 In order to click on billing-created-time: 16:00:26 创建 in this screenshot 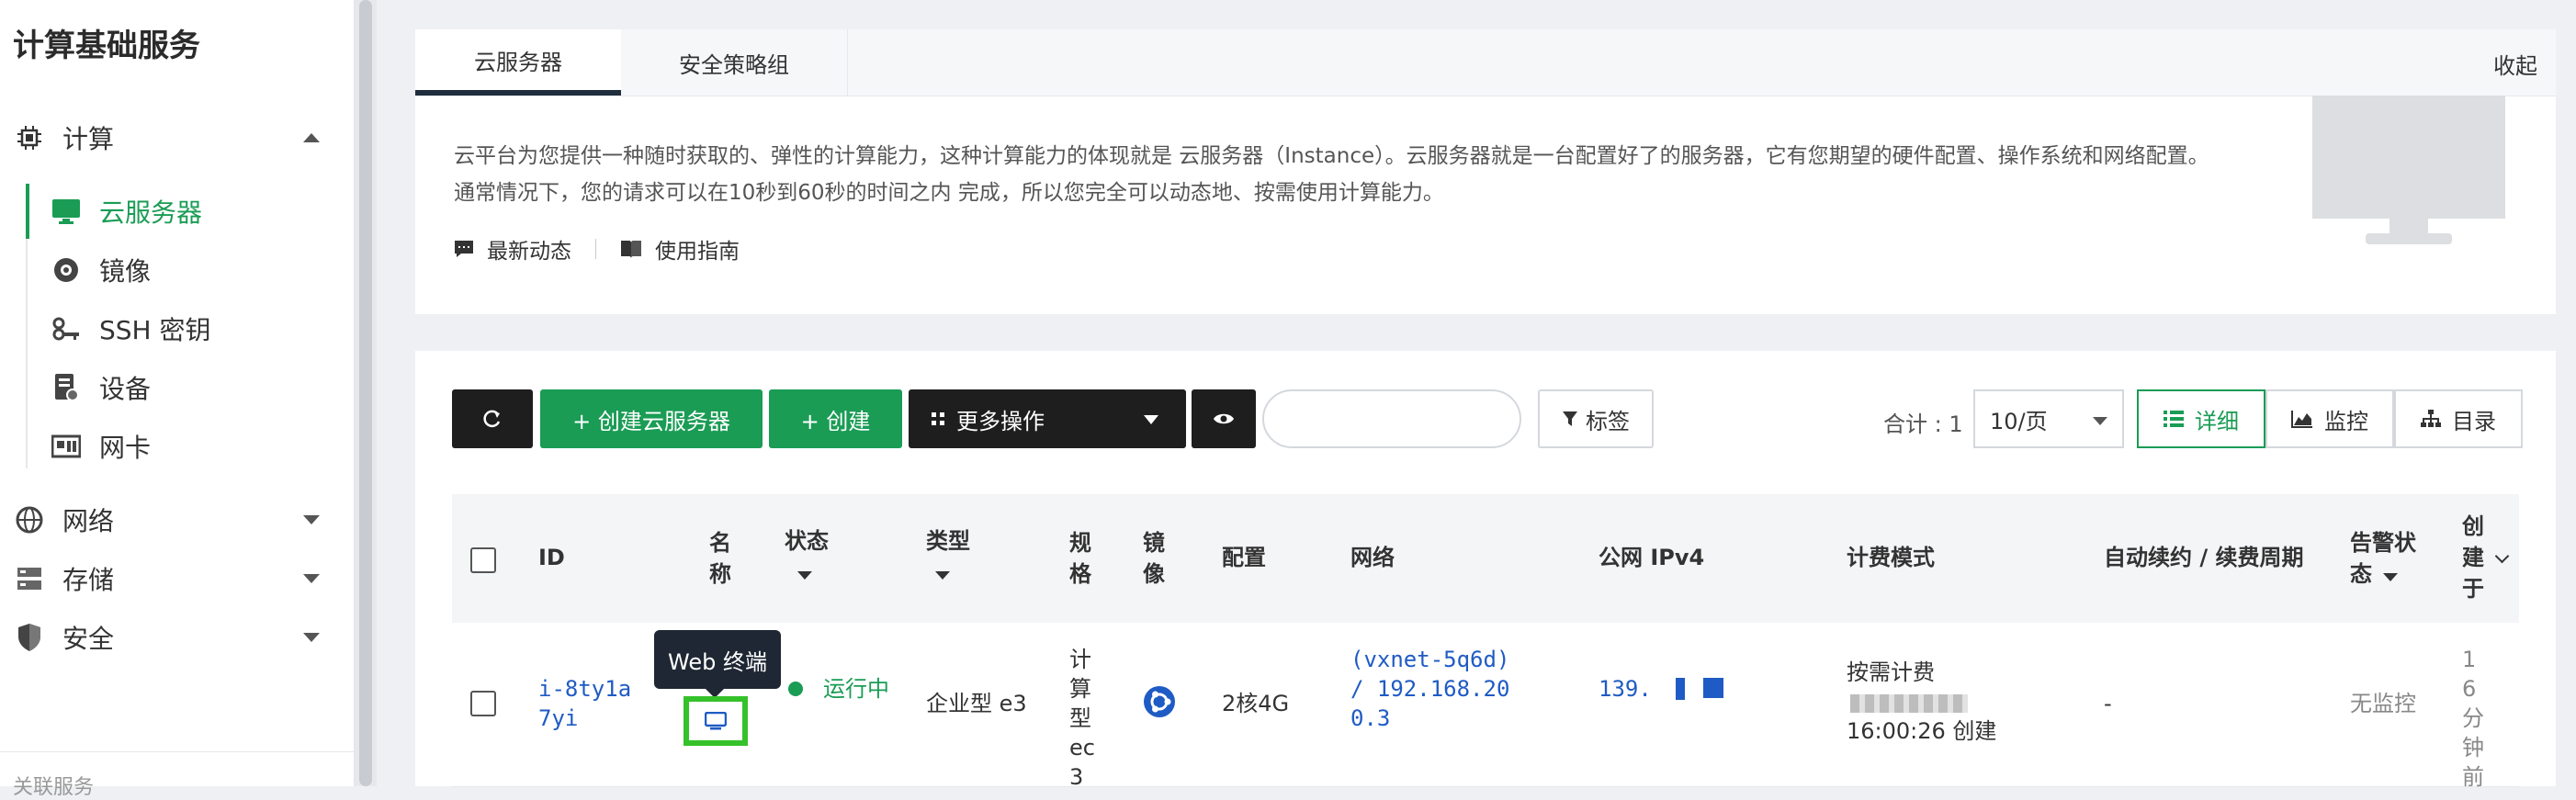, I will do `click(1922, 731)`.